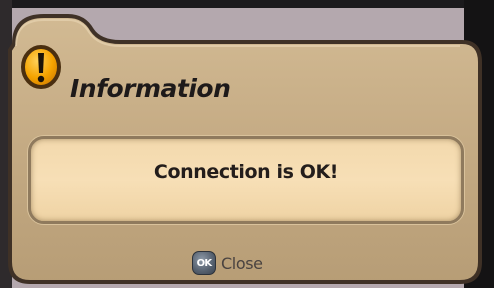 The width and height of the screenshot is (494, 288). I want to click on background-top, so click(247, 4).